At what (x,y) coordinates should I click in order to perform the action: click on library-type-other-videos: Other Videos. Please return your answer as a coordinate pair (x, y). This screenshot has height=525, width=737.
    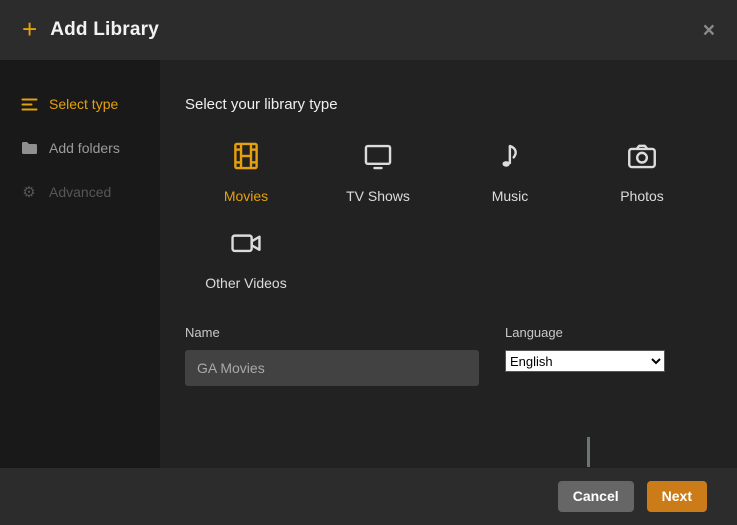
    Looking at the image, I should click on (246, 257).